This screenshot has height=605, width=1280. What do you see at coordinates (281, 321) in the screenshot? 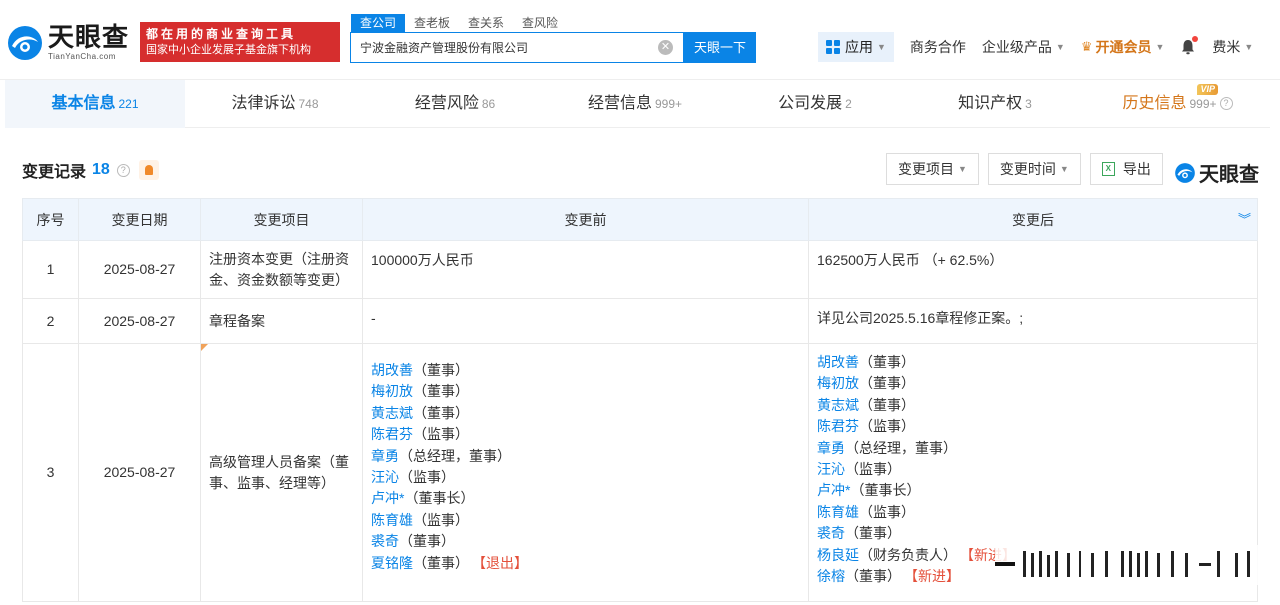
I see `cell-item: 章程备案` at bounding box center [281, 321].